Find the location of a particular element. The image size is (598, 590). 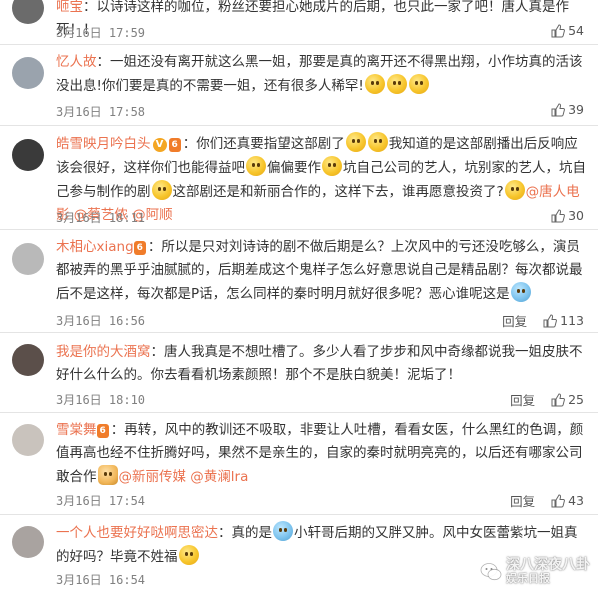

mention-link: @新丽传媒 is located at coordinates (153, 477).